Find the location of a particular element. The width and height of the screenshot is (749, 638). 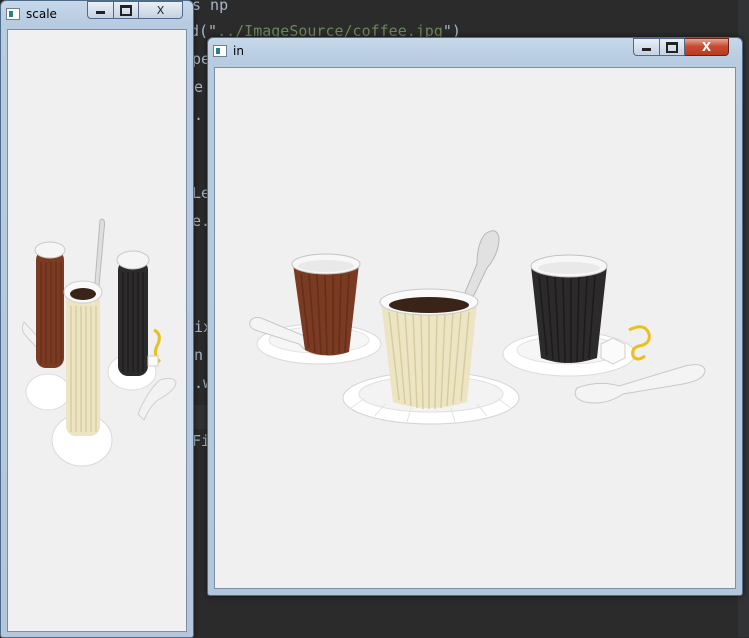

scale-window-controls: X is located at coordinates (135, 10).